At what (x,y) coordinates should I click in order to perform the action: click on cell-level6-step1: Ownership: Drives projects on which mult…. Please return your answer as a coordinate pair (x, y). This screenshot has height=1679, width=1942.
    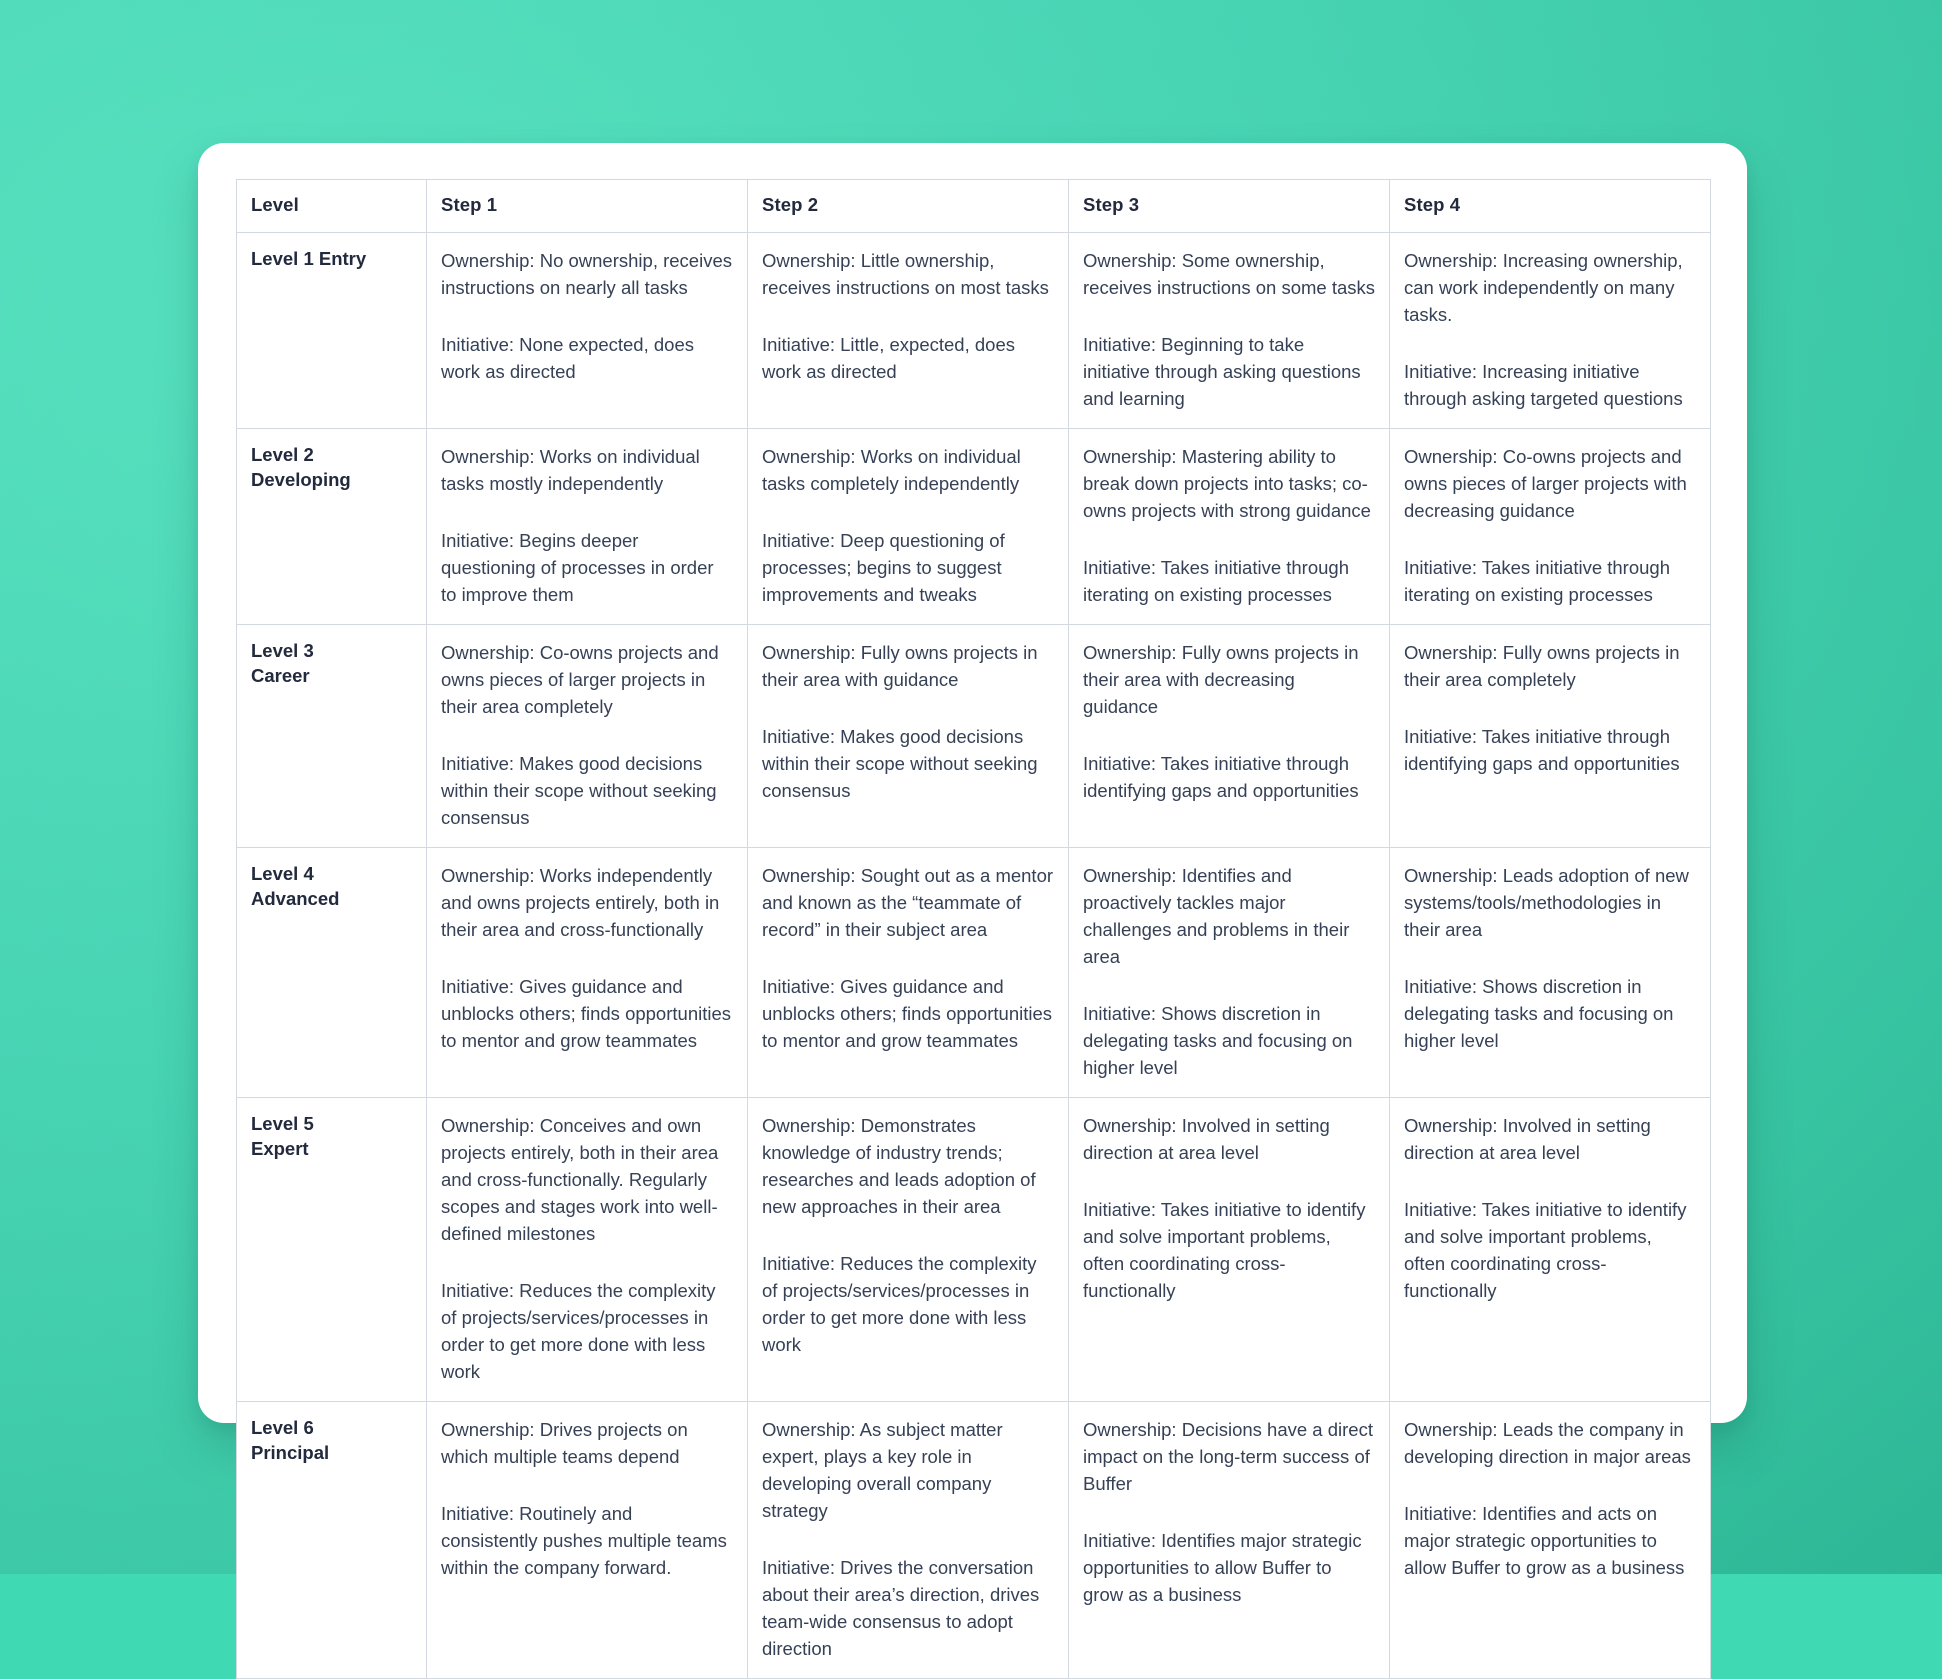
    Looking at the image, I should click on (587, 1540).